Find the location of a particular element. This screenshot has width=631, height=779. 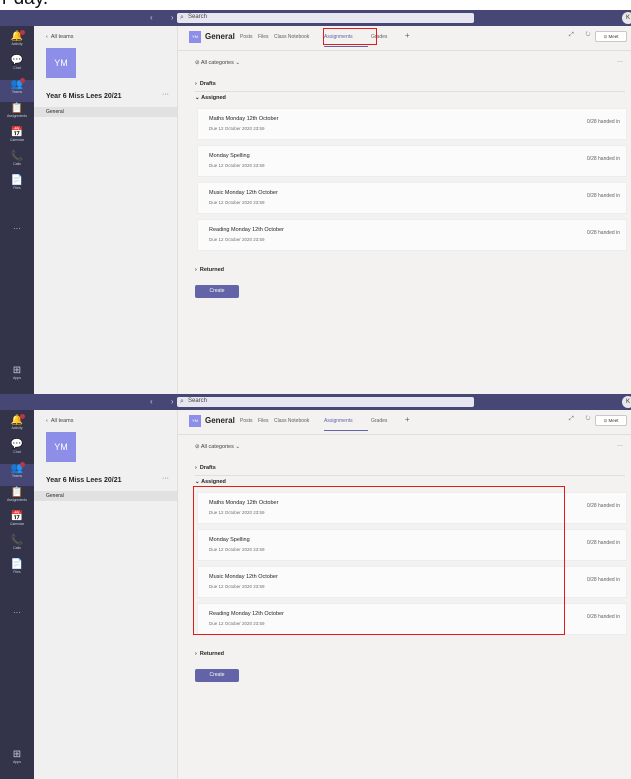

rail-item-label: Assignments is located at coordinates (17, 116).